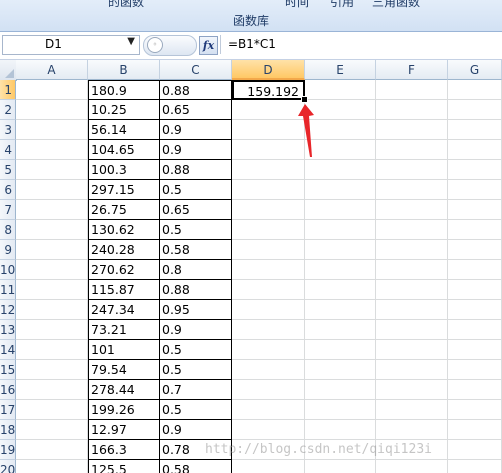 Image resolution: width=502 pixels, height=473 pixels. Describe the element at coordinates (52, 230) in the screenshot. I see `cell-a8` at that location.